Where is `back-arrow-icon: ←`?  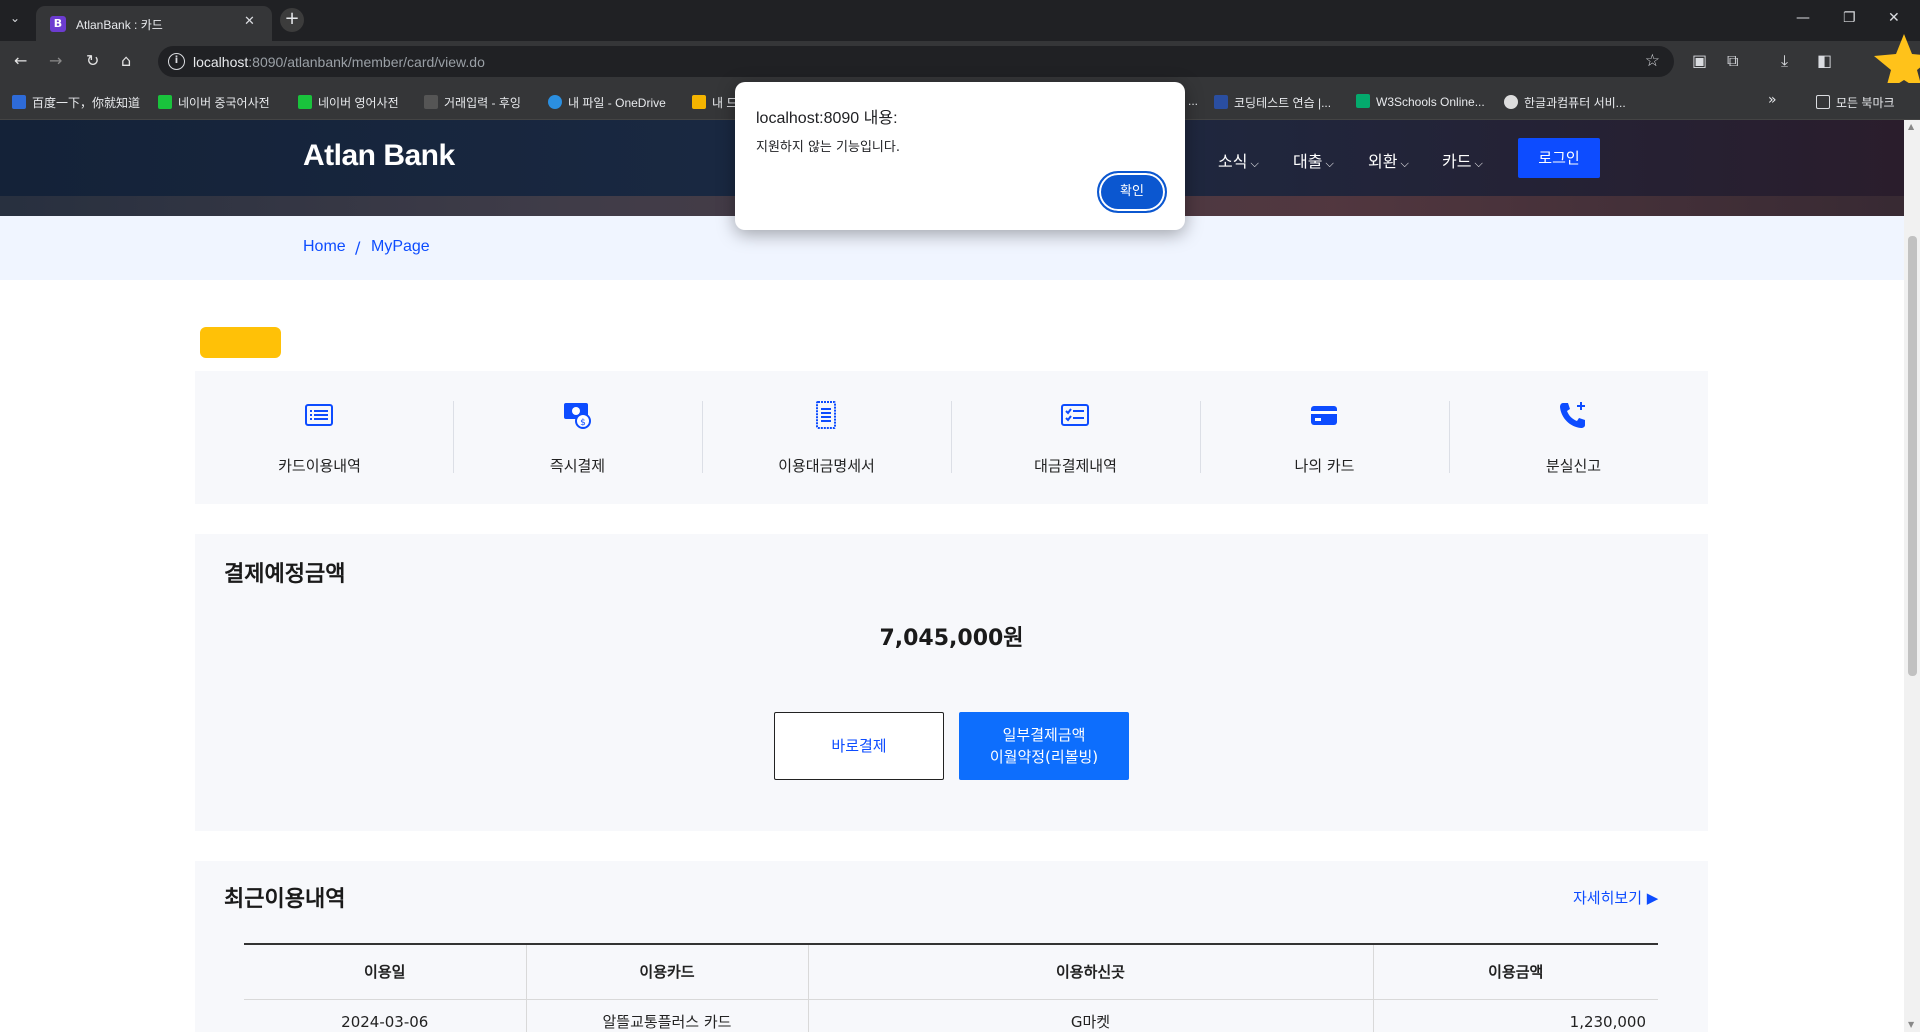 back-arrow-icon: ← is located at coordinates (20, 60).